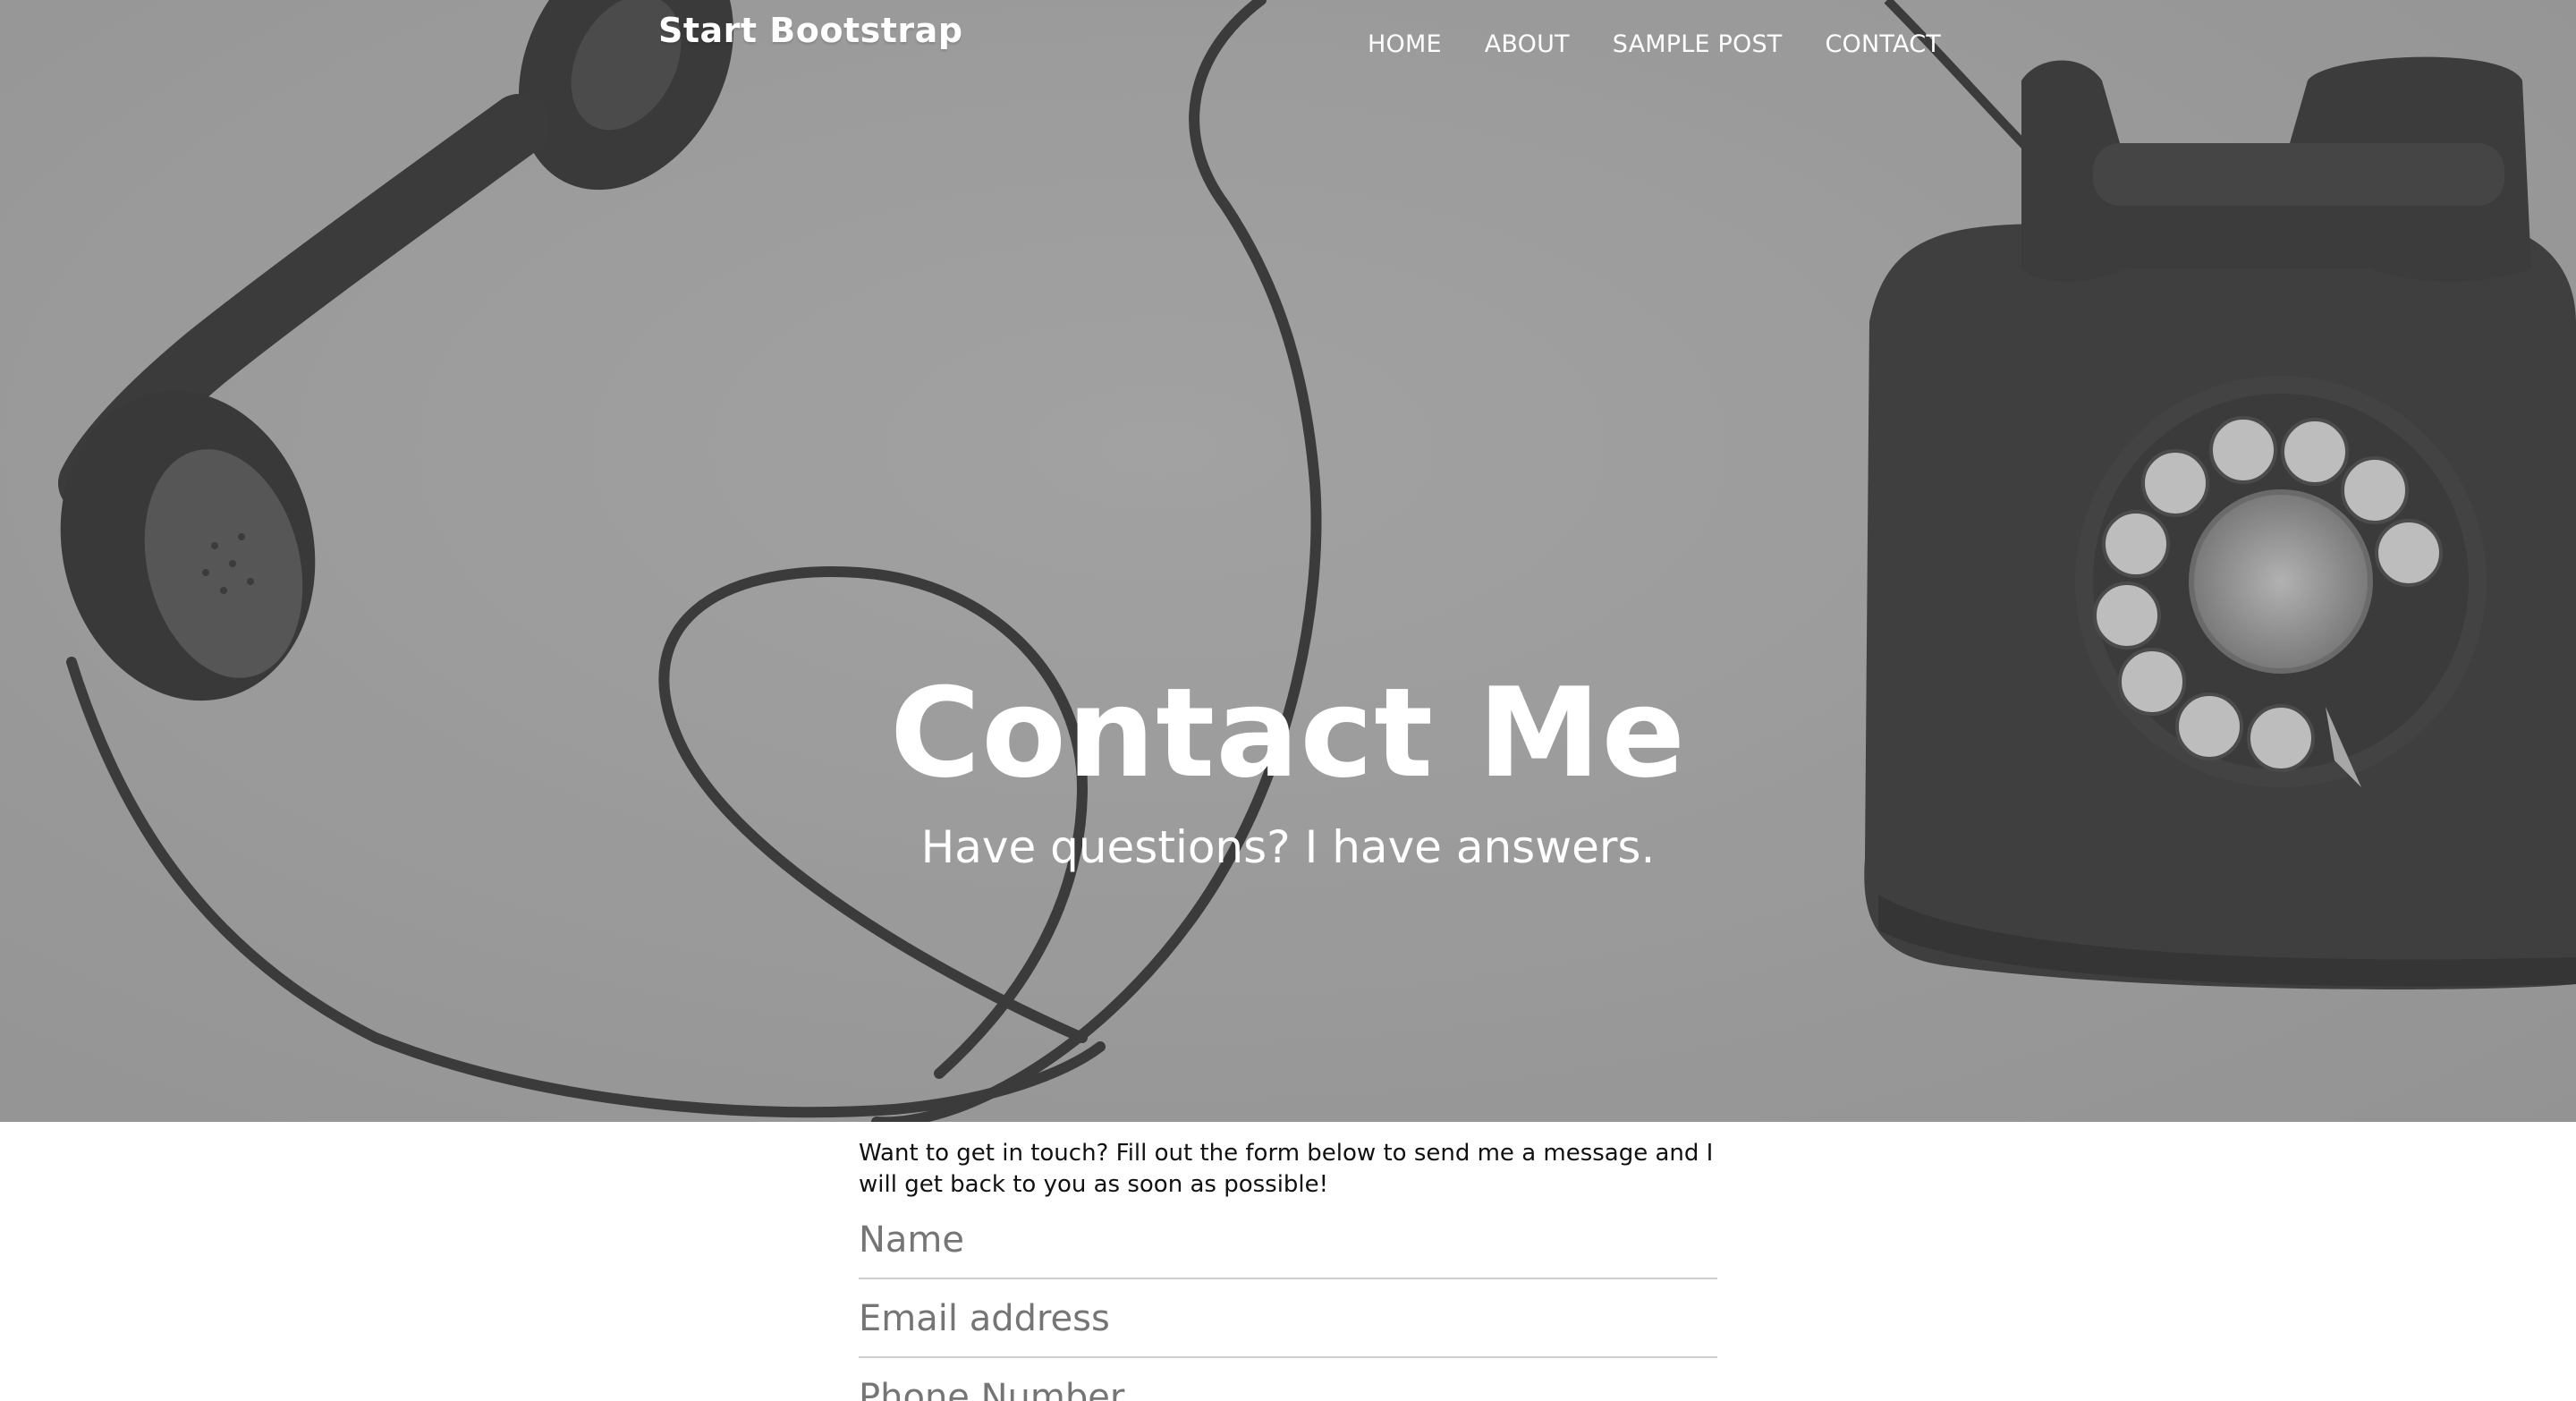 This screenshot has height=1401, width=2576. What do you see at coordinates (1288, 733) in the screenshot?
I see `page-title: Contact Me` at bounding box center [1288, 733].